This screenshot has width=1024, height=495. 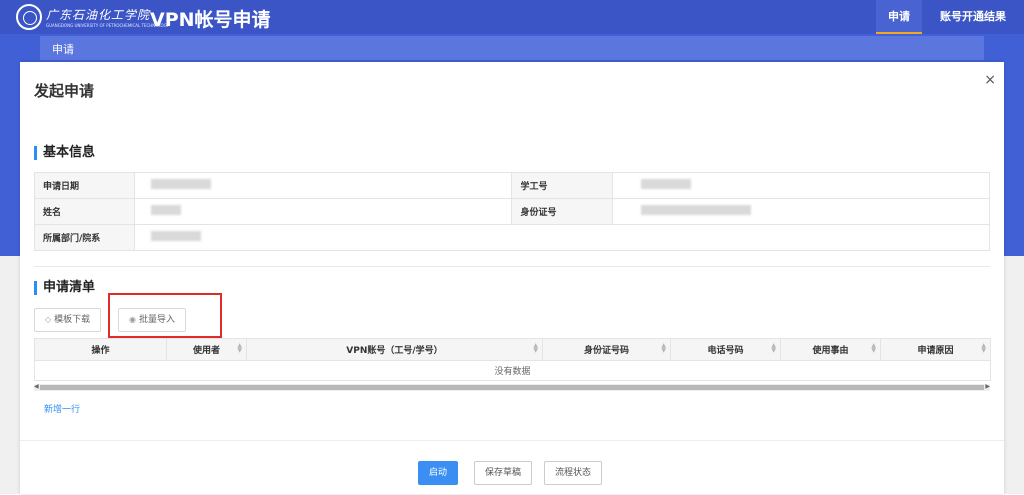 I want to click on horizontal-scrollbar: ◀ ▶, so click(x=512, y=387).